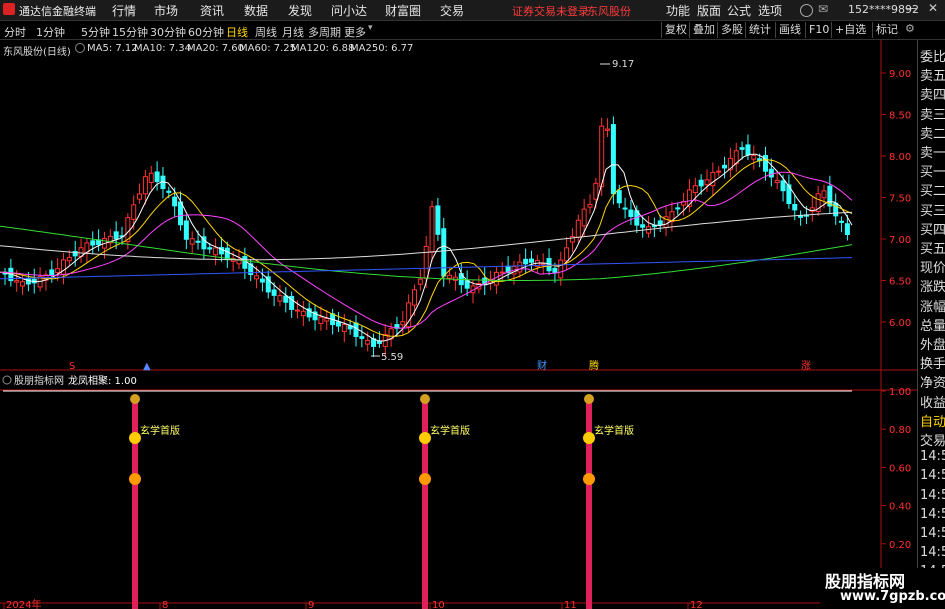  Describe the element at coordinates (900, 116) in the screenshot. I see `y-tick-label: 8.50` at that location.